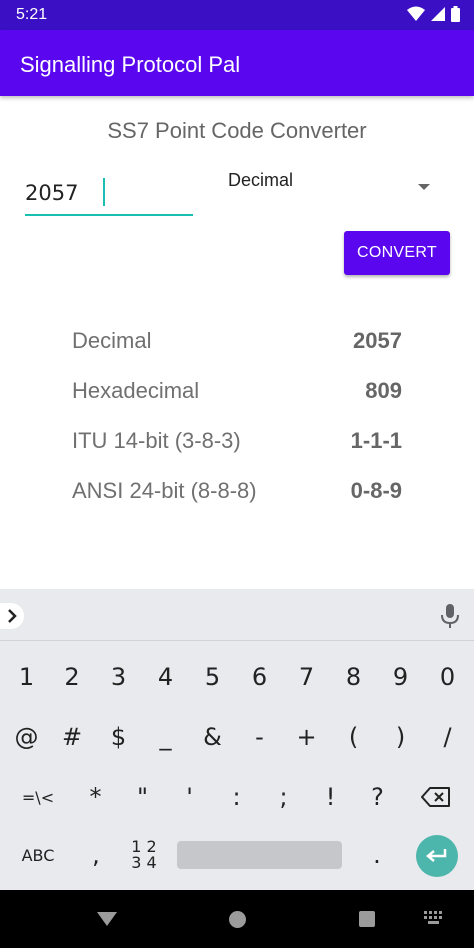  I want to click on keyboard-row-numbers: 1 2 3 4 5 6 7 8 9 0, so click(237, 677).